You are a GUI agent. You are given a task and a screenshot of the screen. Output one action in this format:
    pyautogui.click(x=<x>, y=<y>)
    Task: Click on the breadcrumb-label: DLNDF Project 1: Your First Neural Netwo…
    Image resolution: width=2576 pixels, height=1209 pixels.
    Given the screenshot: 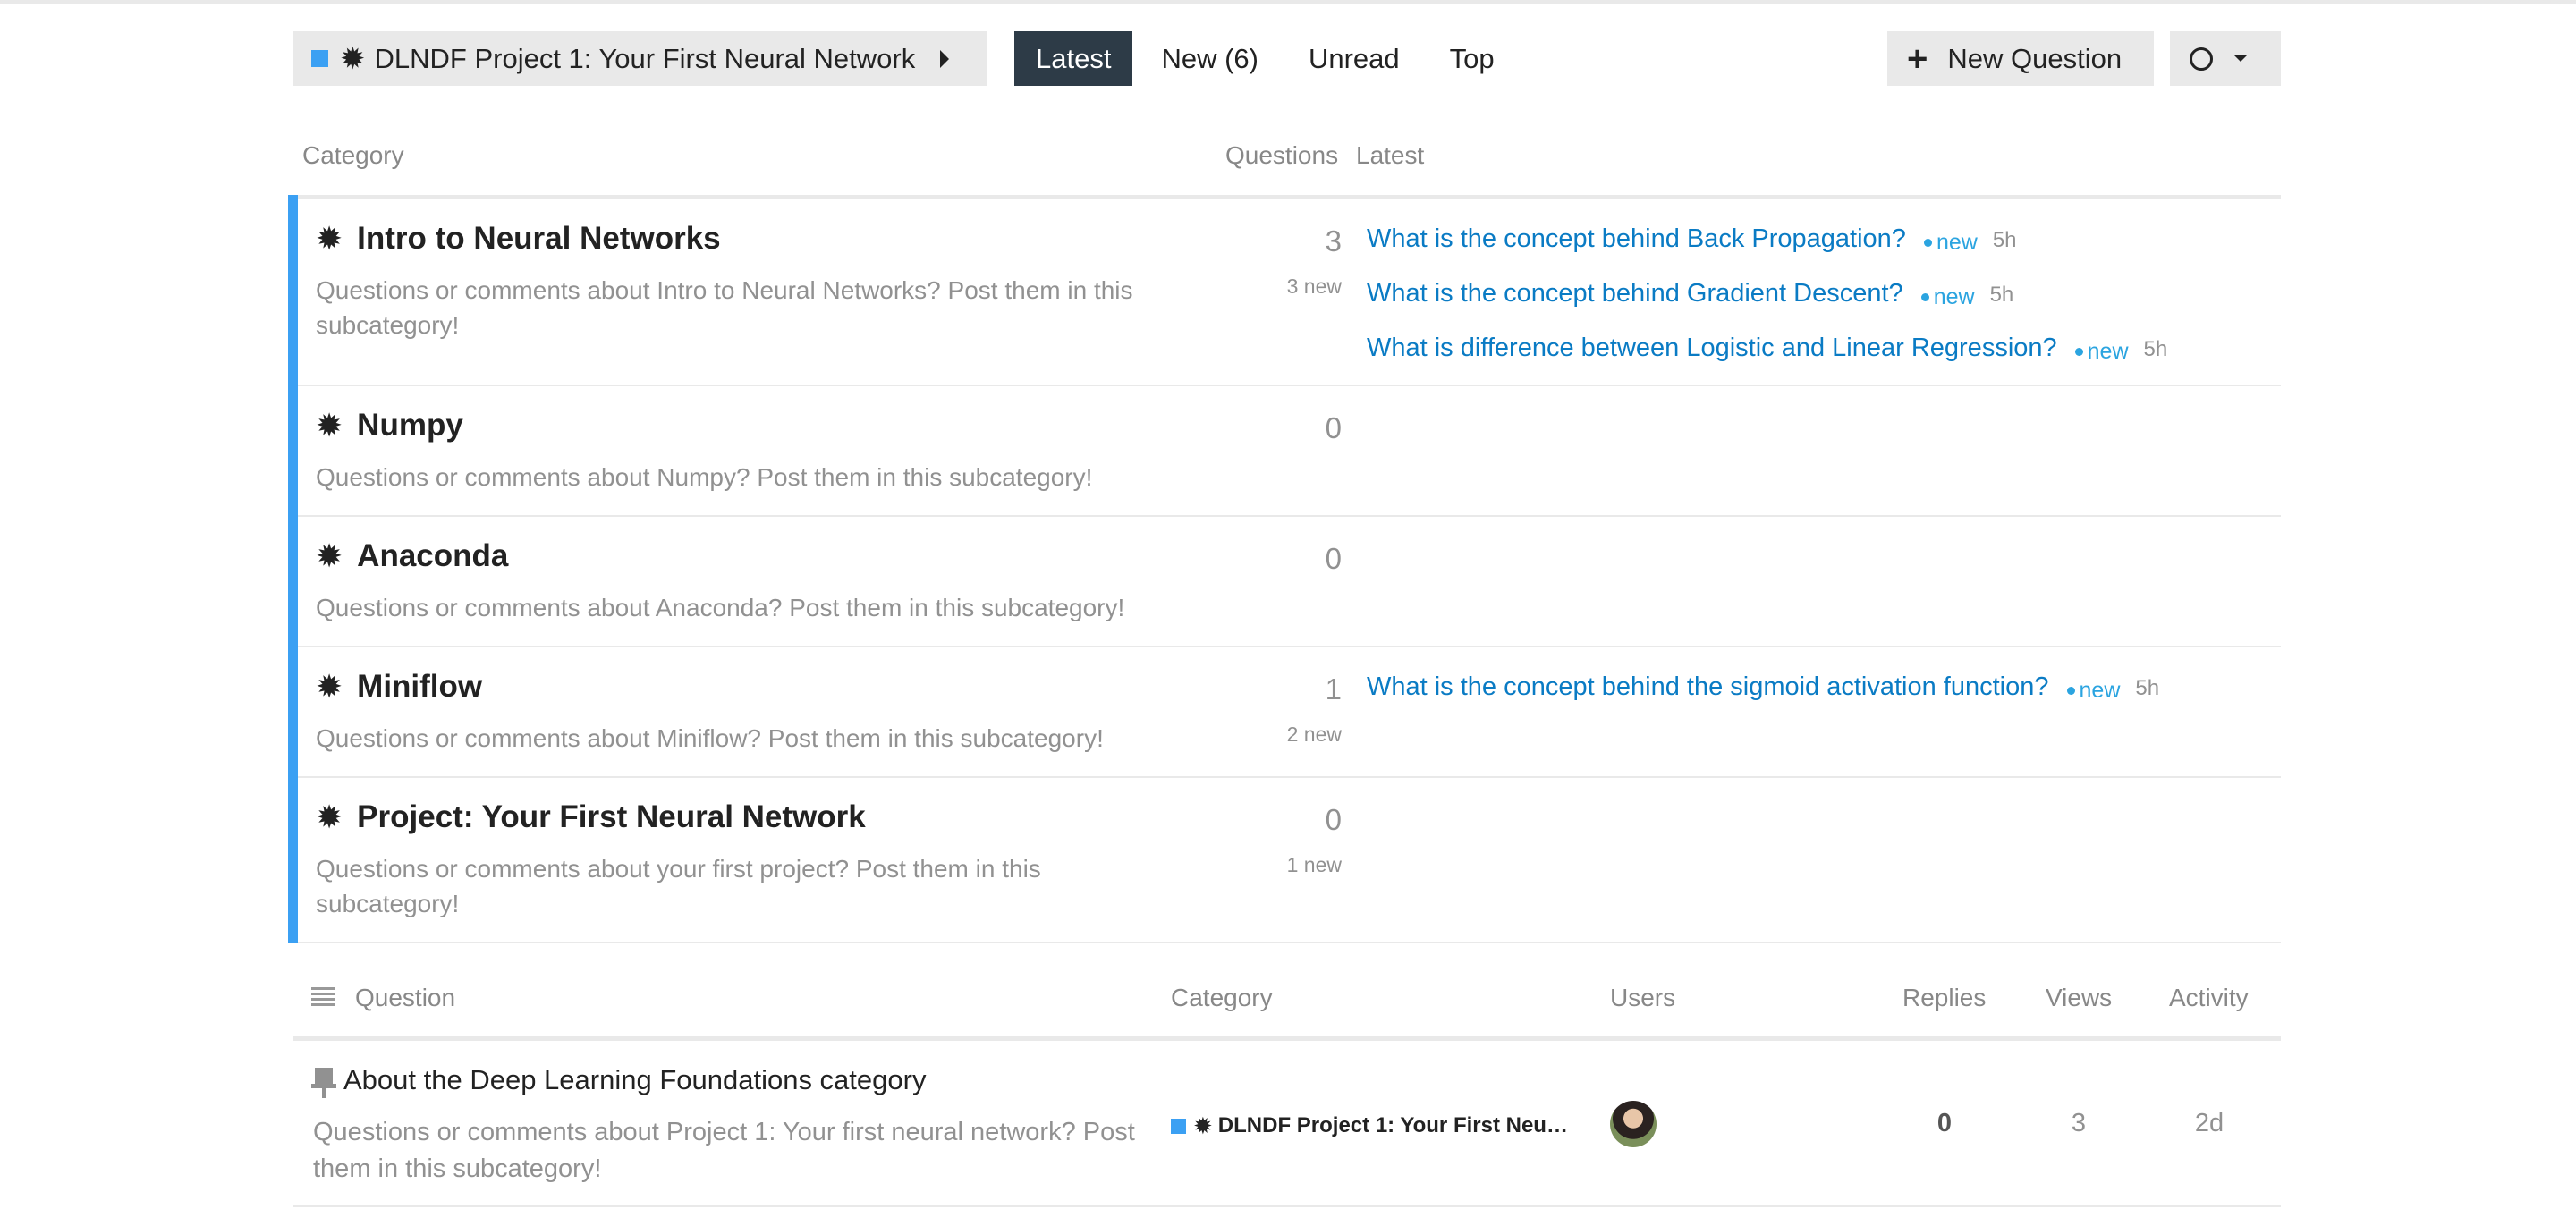 What is the action you would take?
    pyautogui.click(x=645, y=58)
    